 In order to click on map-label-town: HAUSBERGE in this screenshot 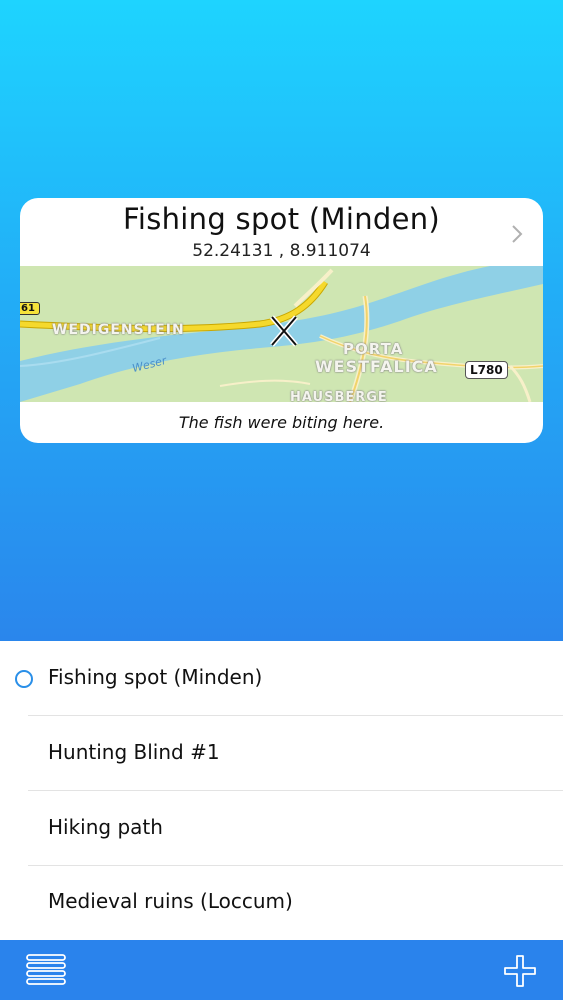, I will do `click(339, 396)`.